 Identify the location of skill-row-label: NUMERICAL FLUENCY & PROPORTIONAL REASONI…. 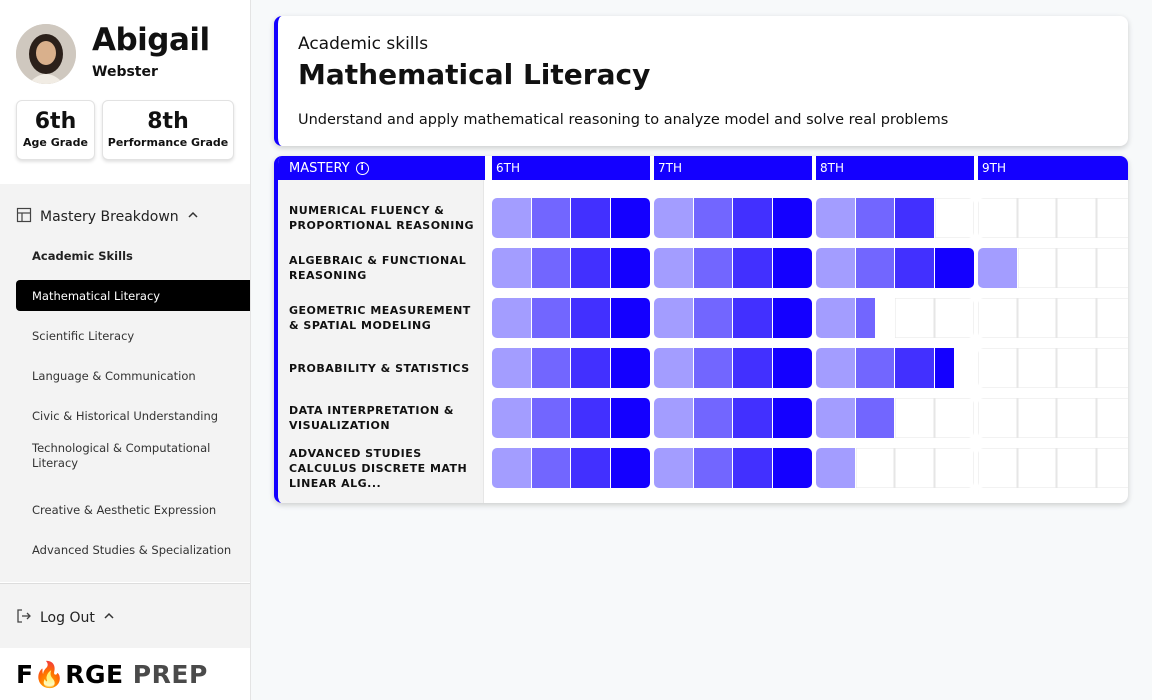
(382, 218).